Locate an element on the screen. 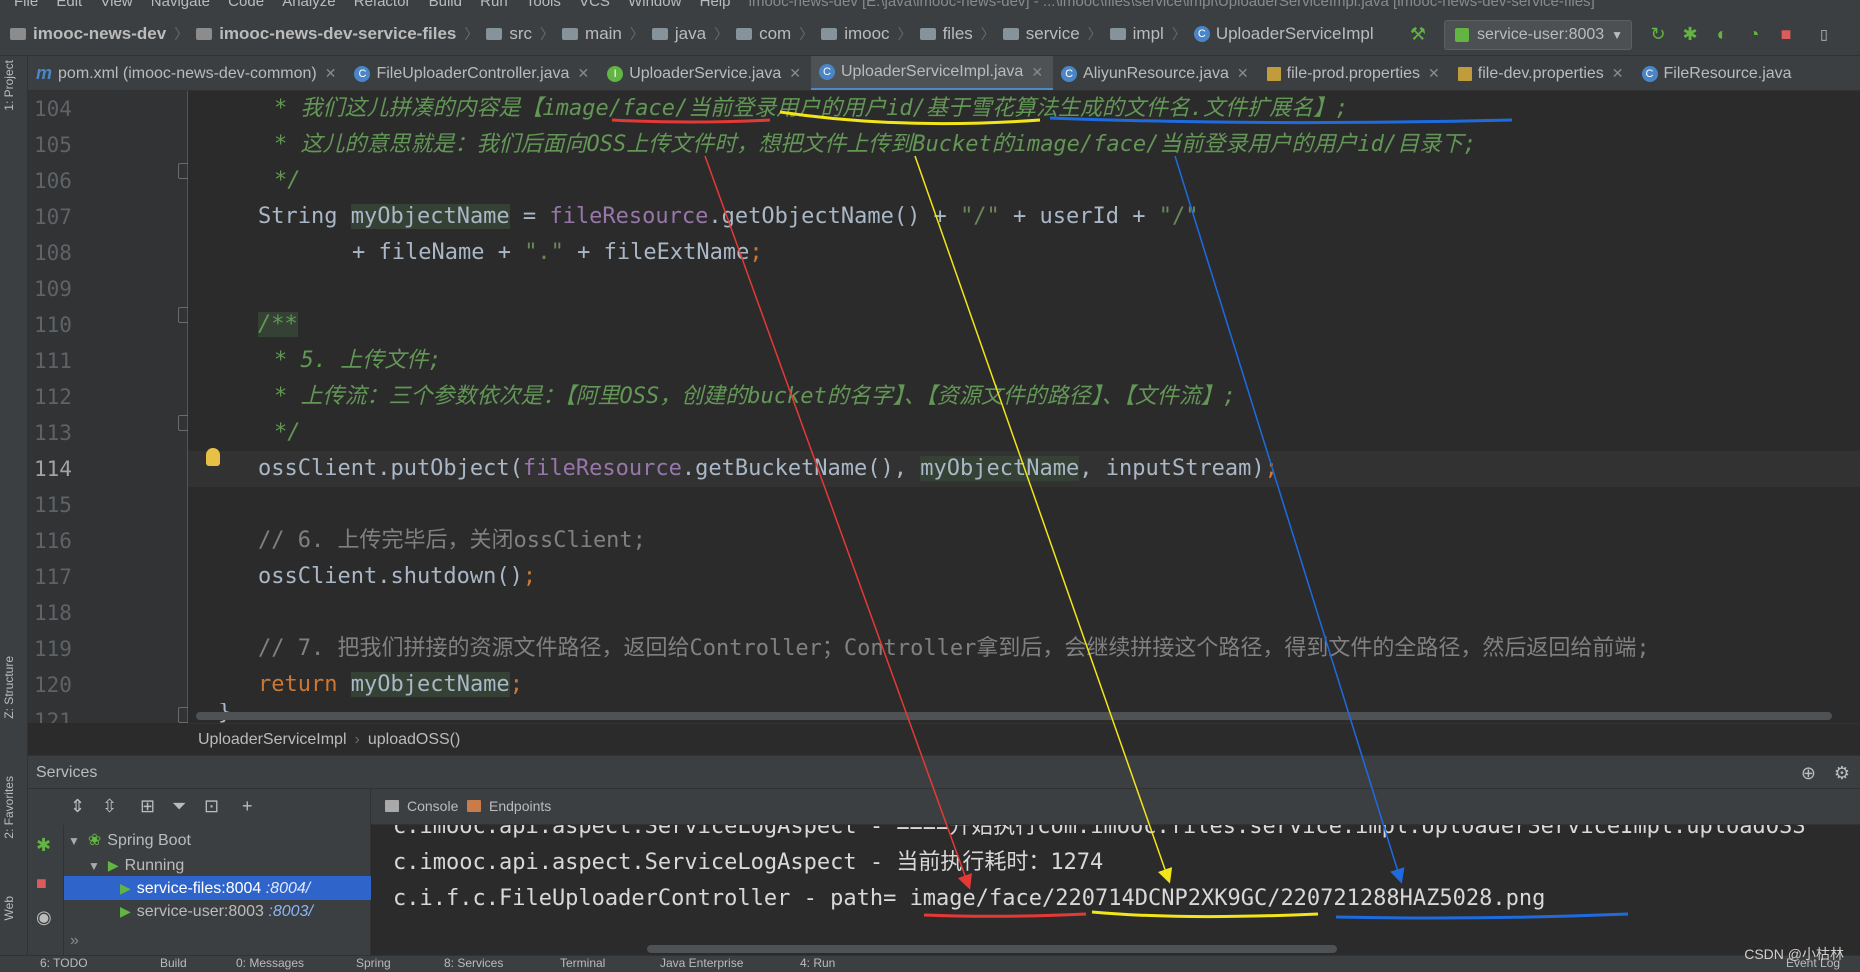  tab-file-uploader-controller: C FileUploaderController.java ✕ is located at coordinates (472, 73).